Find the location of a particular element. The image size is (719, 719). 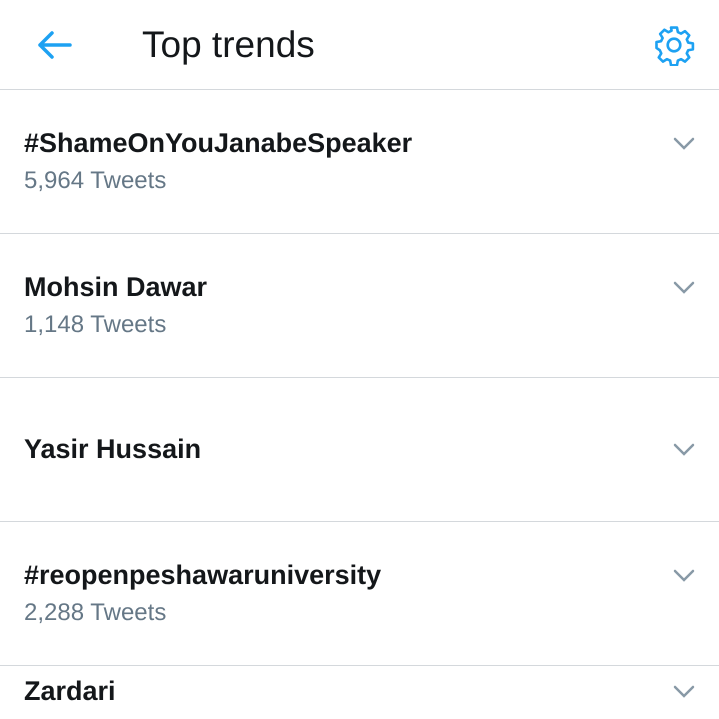

back-arrow-icon is located at coordinates (54, 45).